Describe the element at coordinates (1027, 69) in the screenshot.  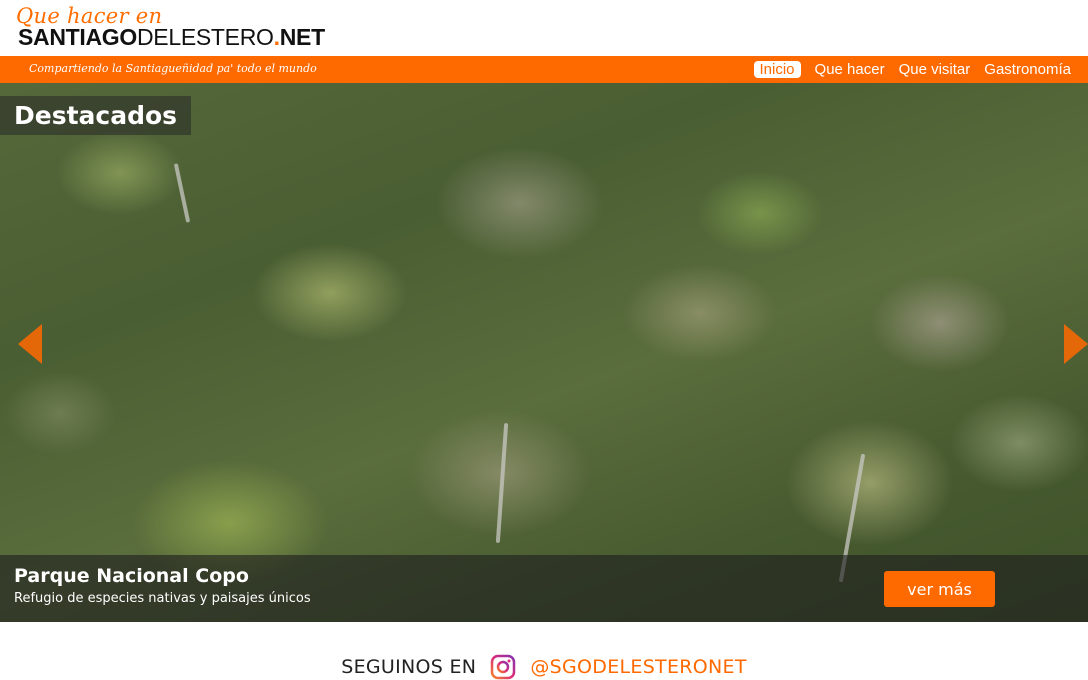
I see `nav-item-gastronomia: Gastronomía` at that location.